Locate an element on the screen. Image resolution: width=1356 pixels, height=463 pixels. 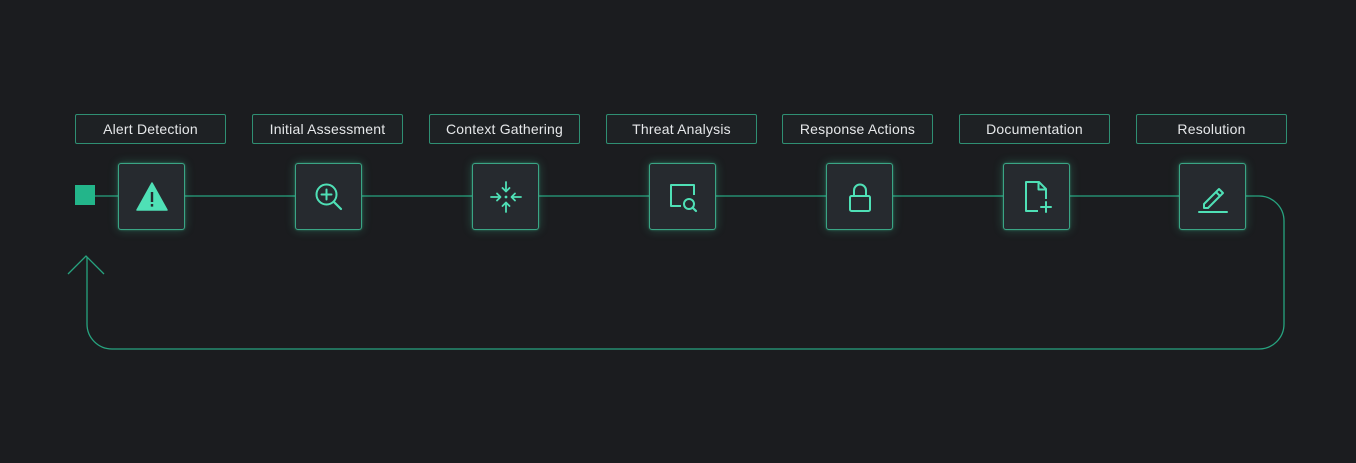
step-resolution is located at coordinates (1212, 196).